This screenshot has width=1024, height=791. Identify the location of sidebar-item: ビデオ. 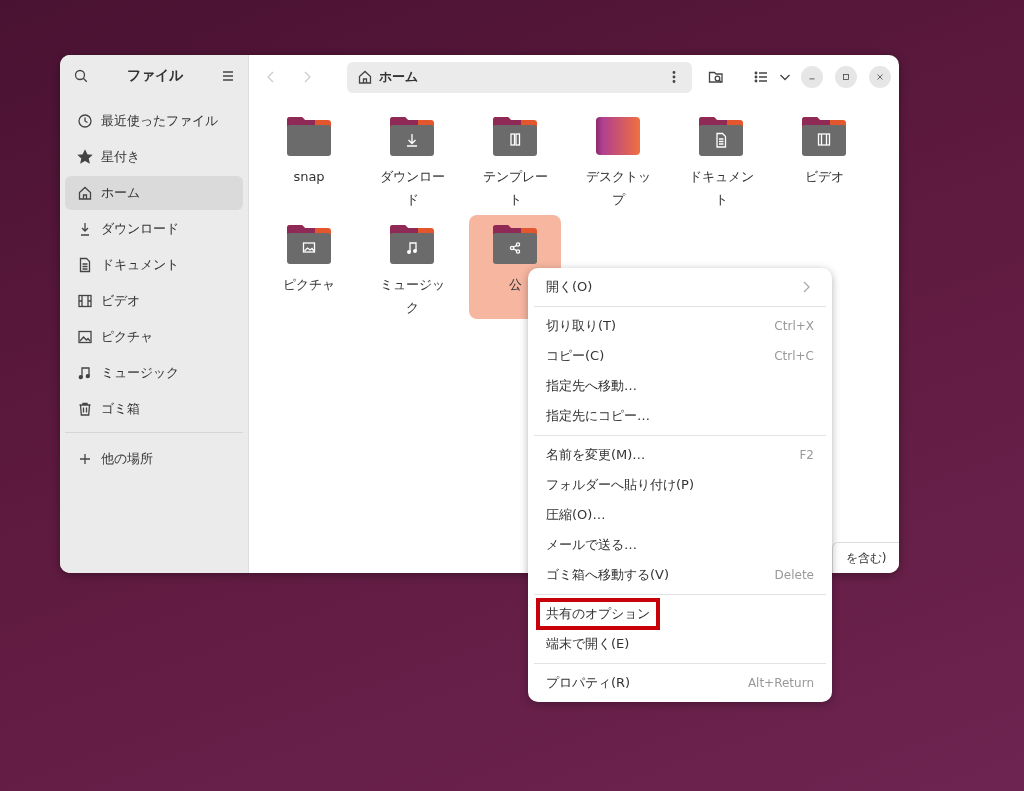
(154, 301).